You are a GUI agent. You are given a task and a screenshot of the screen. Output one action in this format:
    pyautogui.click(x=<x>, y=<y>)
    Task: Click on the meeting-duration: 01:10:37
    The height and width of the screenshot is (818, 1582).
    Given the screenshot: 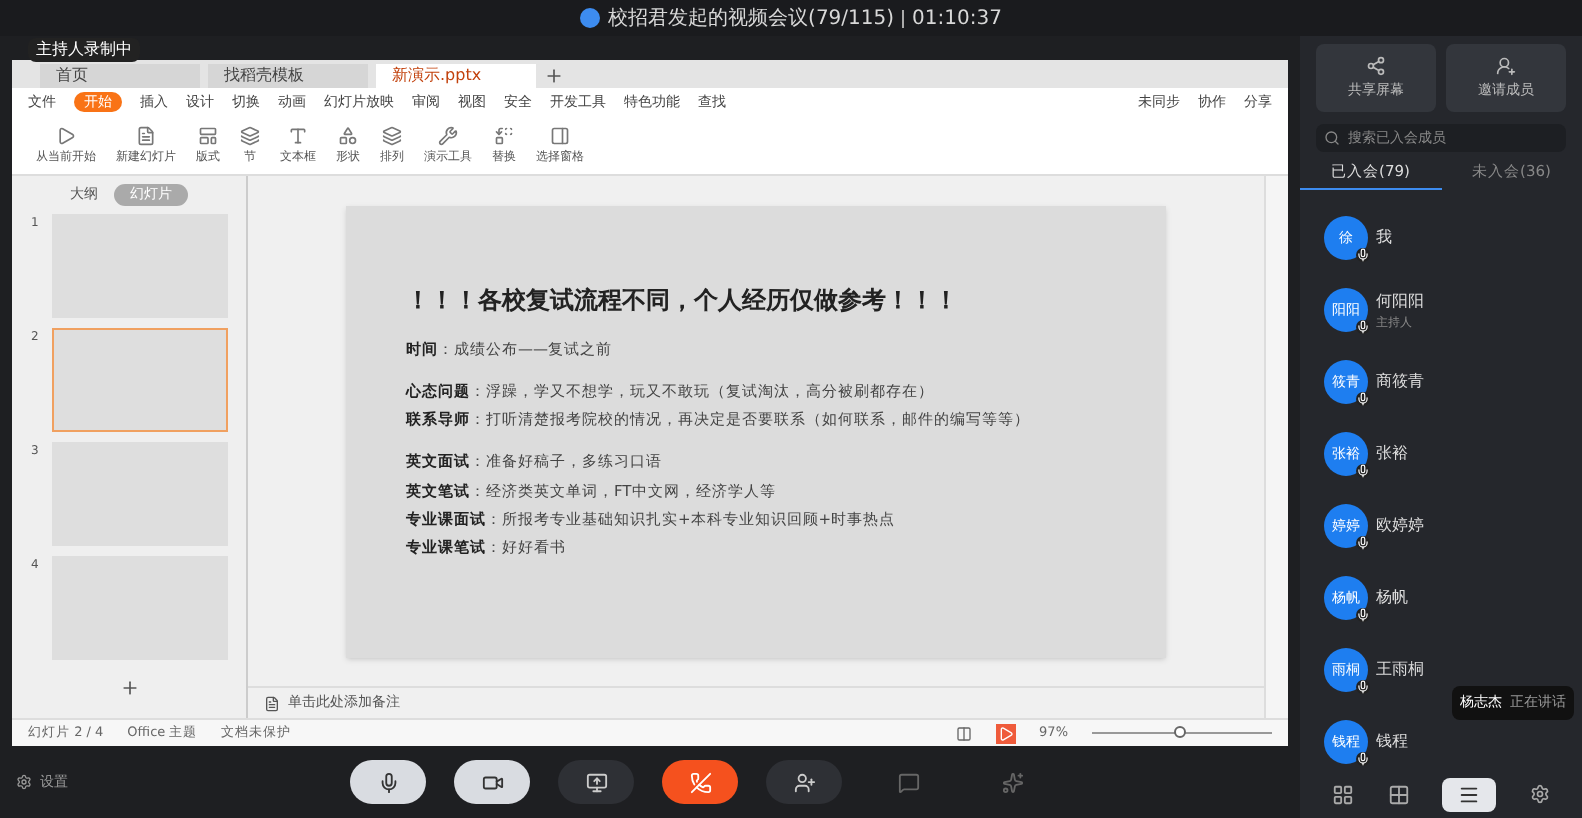 What is the action you would take?
    pyautogui.click(x=957, y=19)
    